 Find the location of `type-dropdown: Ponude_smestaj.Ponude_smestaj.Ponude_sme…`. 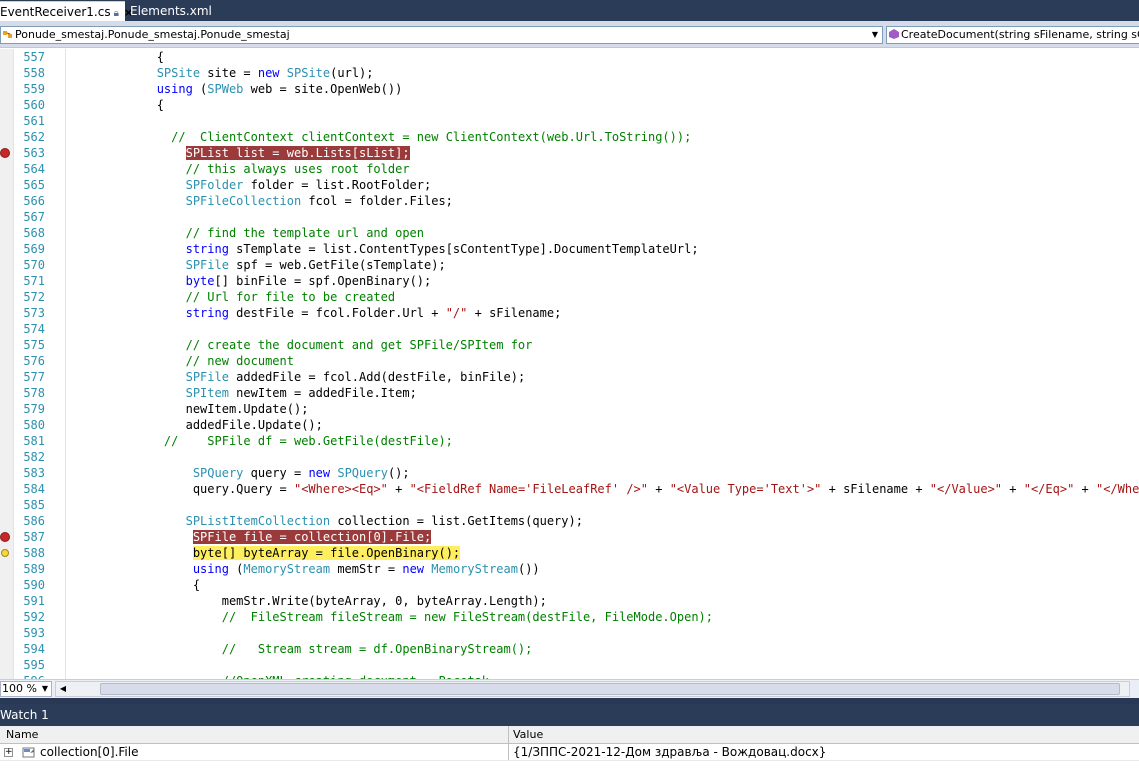

type-dropdown: Ponude_smestaj.Ponude_smestaj.Ponude_sme… is located at coordinates (441, 35).